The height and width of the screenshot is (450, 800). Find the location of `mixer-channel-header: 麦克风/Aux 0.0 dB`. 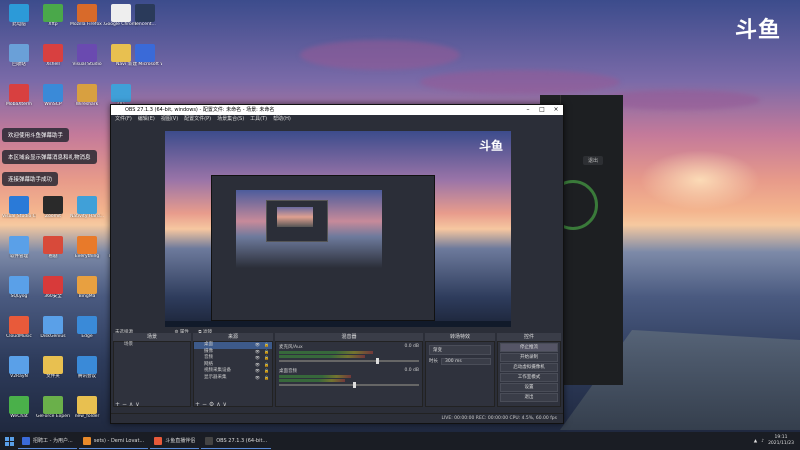

mixer-channel-header: 麦克风/Aux 0.0 dB is located at coordinates (349, 347).